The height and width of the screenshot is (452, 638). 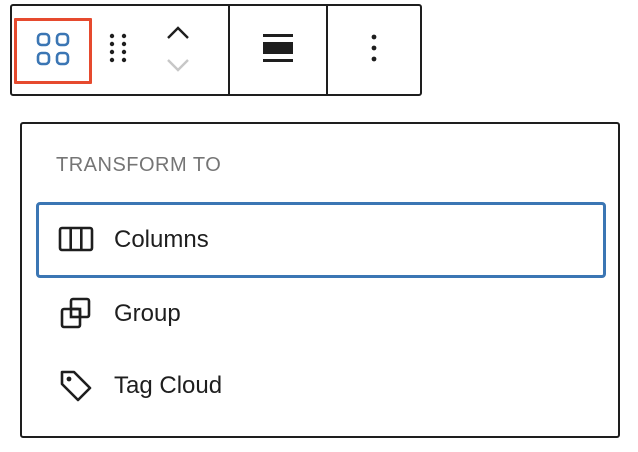 I want to click on block-default-grid-icon, so click(x=53, y=51).